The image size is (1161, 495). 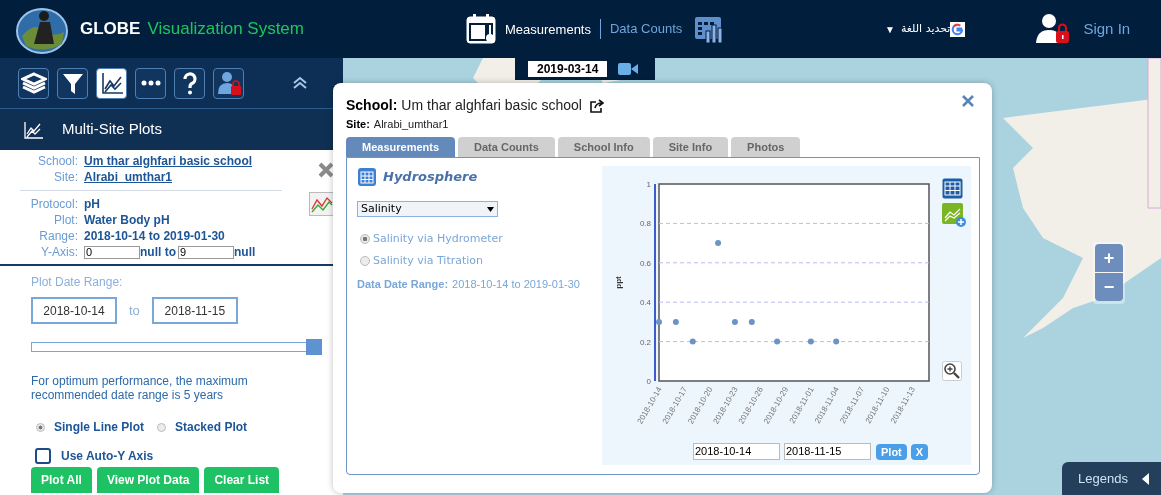 I want to click on brand-subtitle: Visualization System, so click(x=225, y=29).